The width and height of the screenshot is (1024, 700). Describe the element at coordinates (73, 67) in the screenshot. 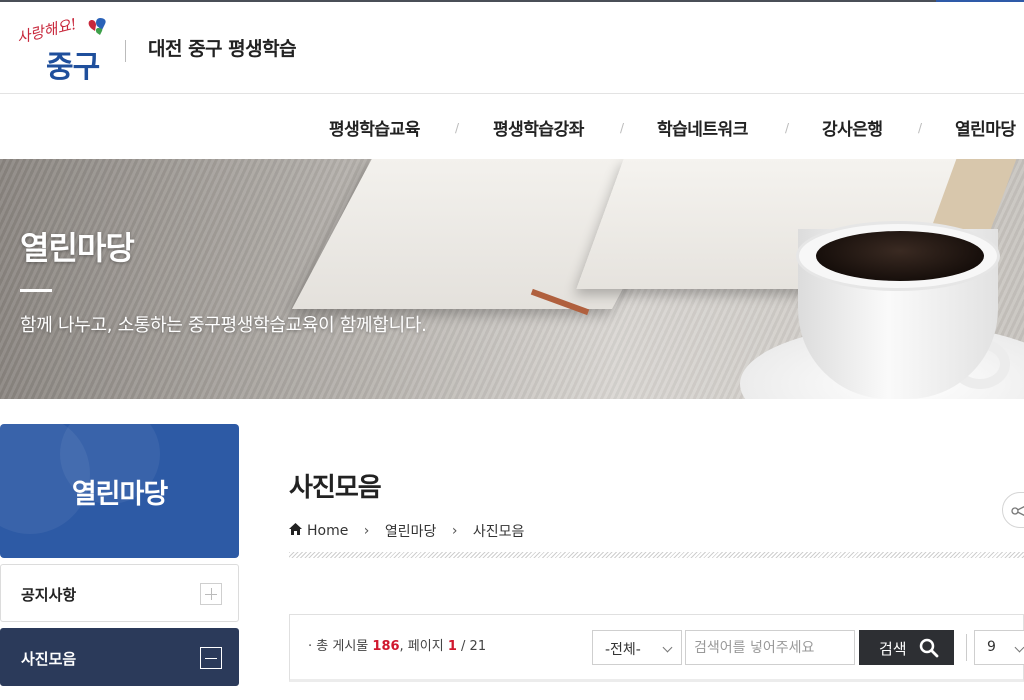

I see `logo-text: 중구` at that location.